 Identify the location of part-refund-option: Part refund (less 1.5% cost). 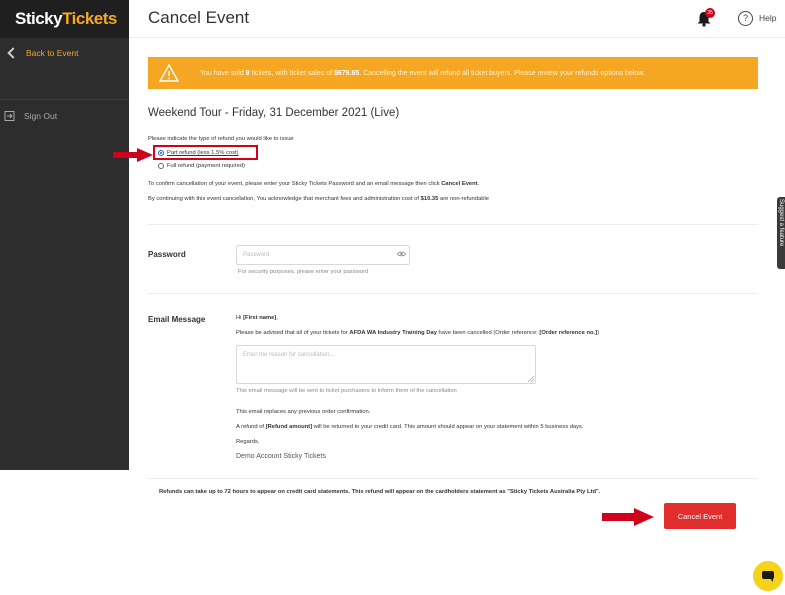
(198, 153).